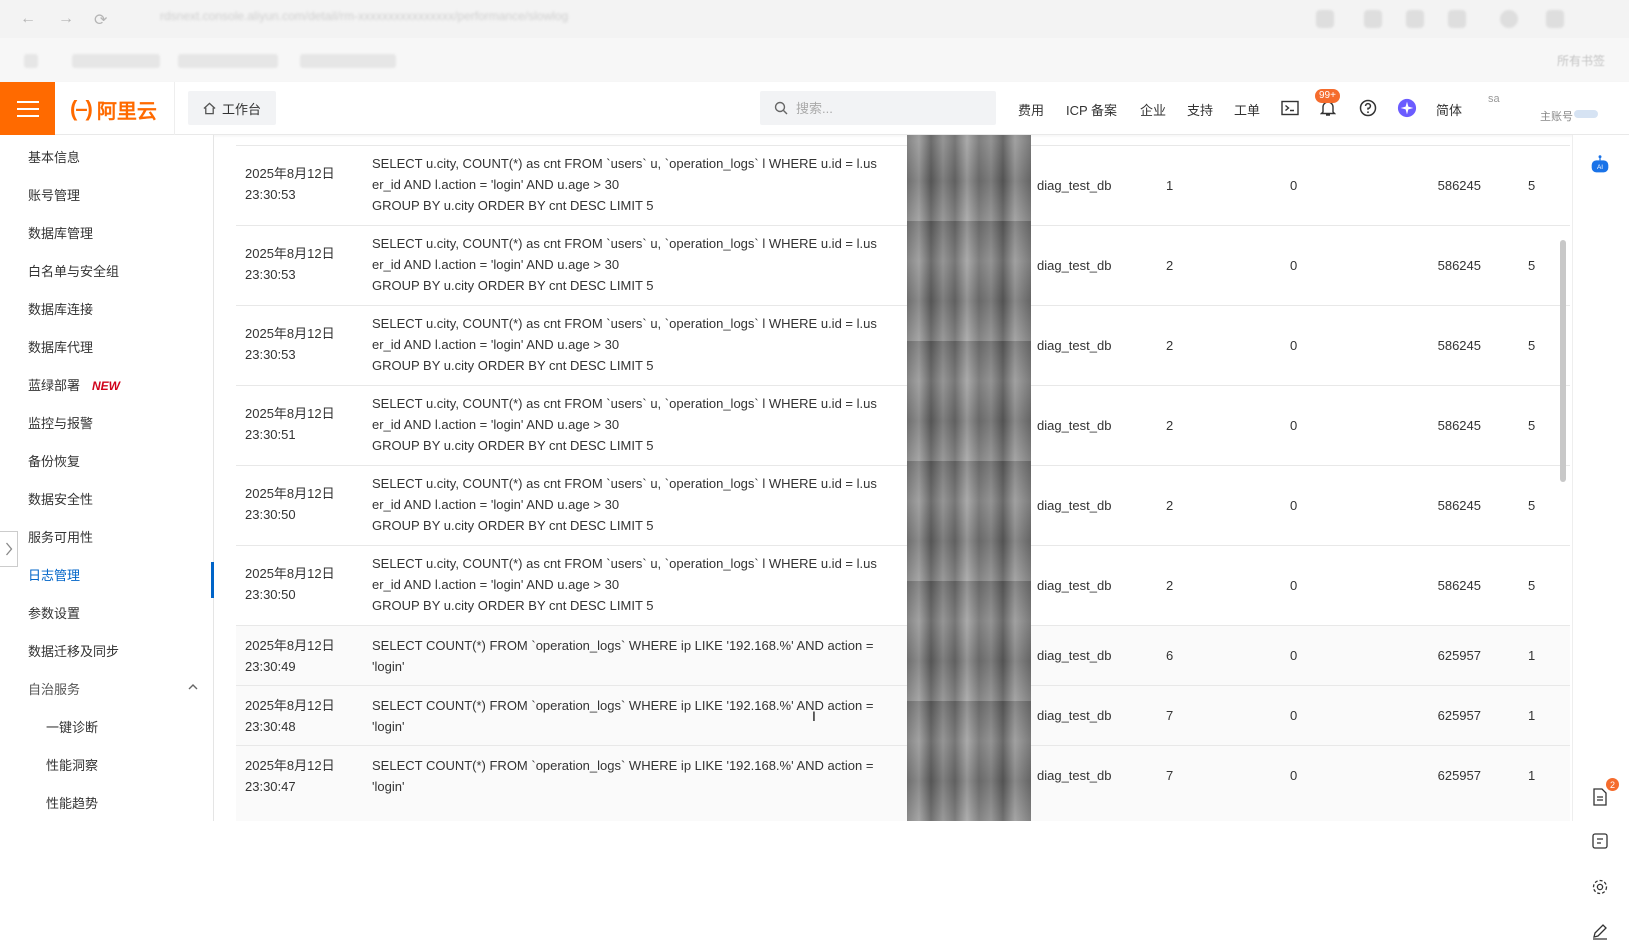 The width and height of the screenshot is (1629, 943). What do you see at coordinates (1581, 60) in the screenshot?
I see `all-bookmarks: 所有书签` at bounding box center [1581, 60].